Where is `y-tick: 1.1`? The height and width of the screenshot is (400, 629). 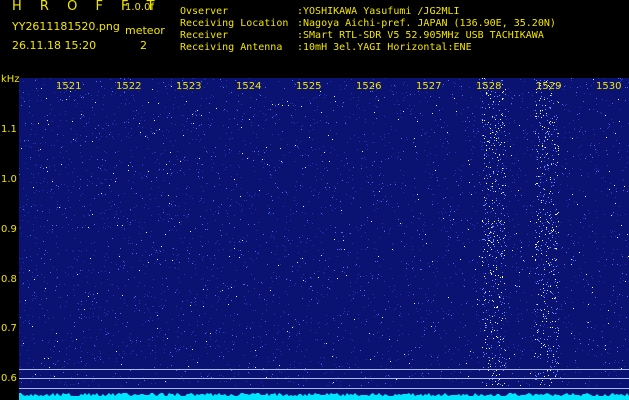
y-tick: 1.1 is located at coordinates (9, 129).